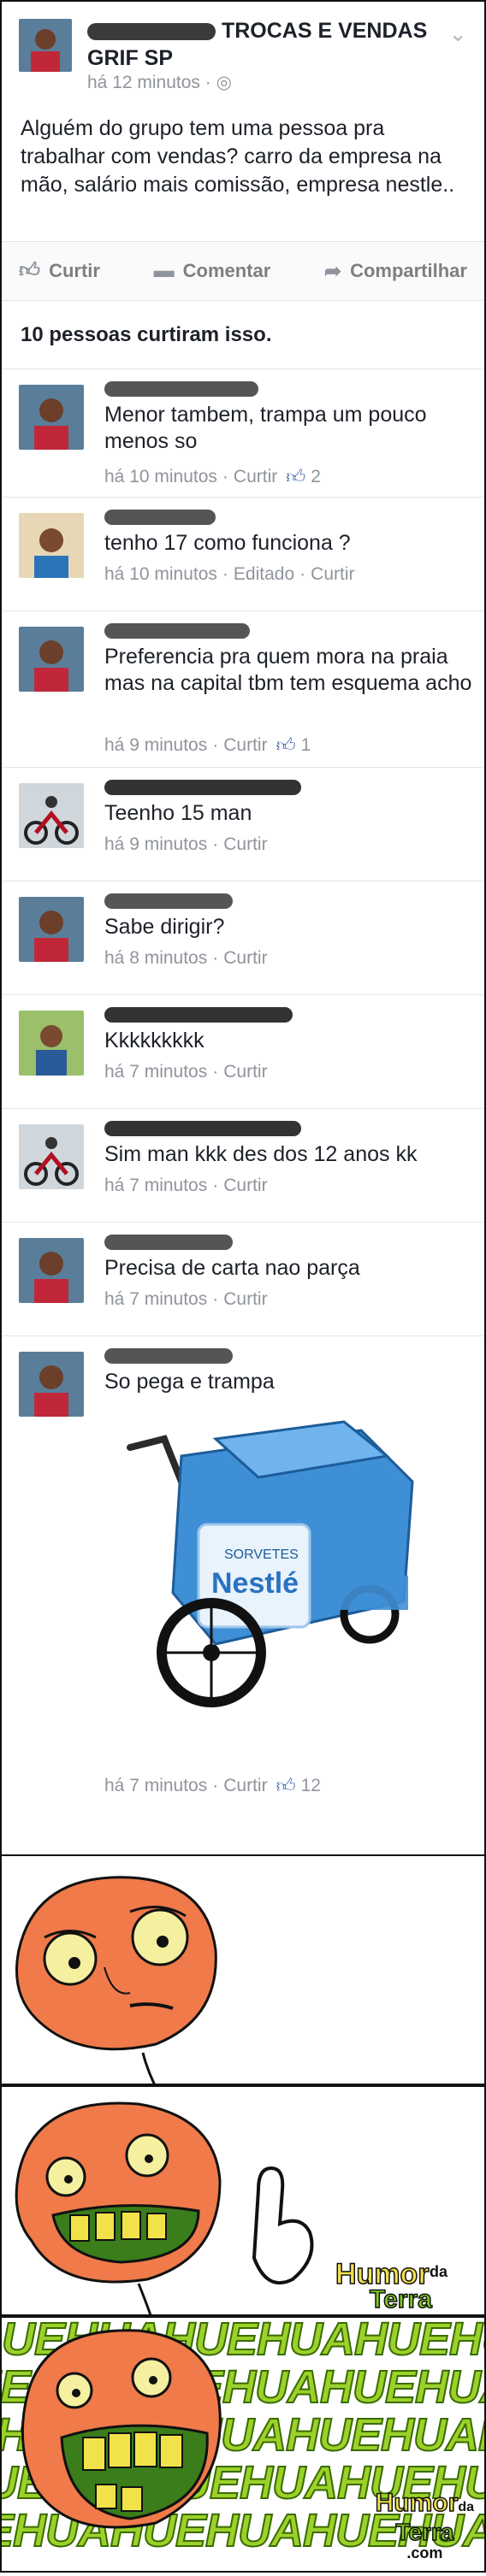 This screenshot has width=486, height=2576. What do you see at coordinates (265, 428) in the screenshot?
I see `comment-text: Menor tambem, trampa um pouco menos so` at bounding box center [265, 428].